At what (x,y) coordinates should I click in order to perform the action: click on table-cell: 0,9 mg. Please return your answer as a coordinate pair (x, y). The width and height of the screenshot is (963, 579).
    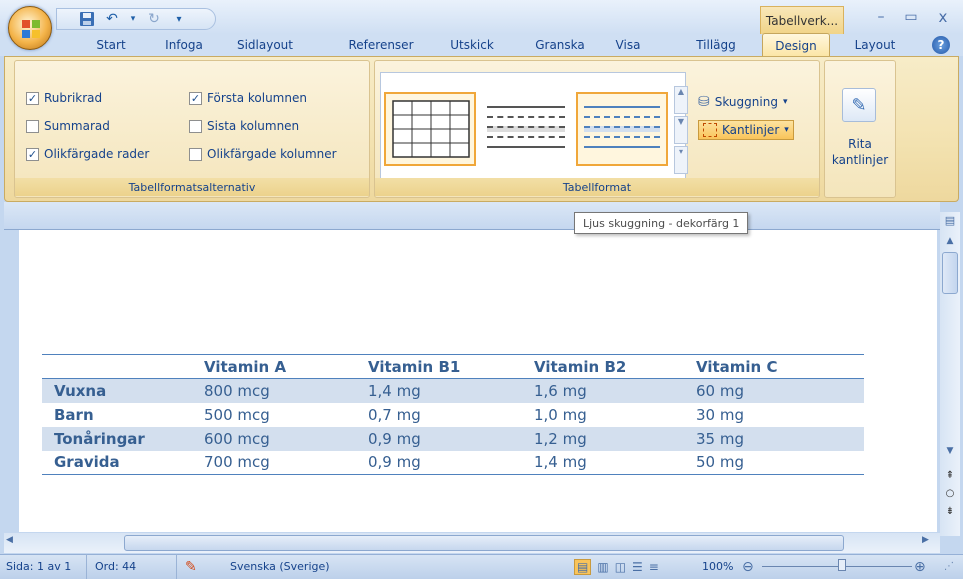
    Looking at the image, I should click on (451, 462).